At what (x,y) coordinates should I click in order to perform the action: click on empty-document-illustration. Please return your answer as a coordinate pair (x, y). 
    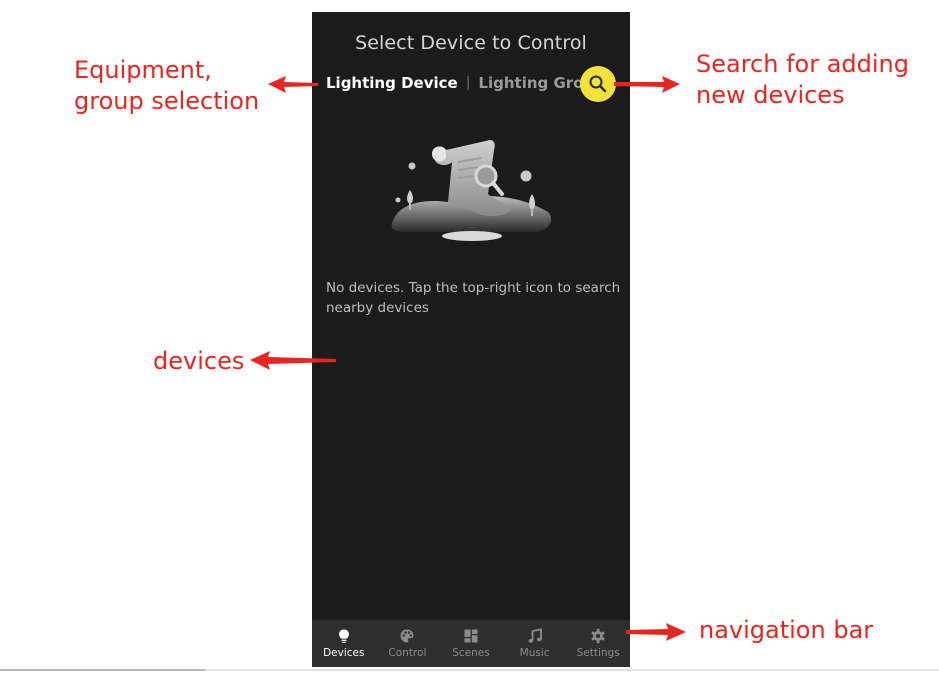
    Looking at the image, I should click on (471, 190).